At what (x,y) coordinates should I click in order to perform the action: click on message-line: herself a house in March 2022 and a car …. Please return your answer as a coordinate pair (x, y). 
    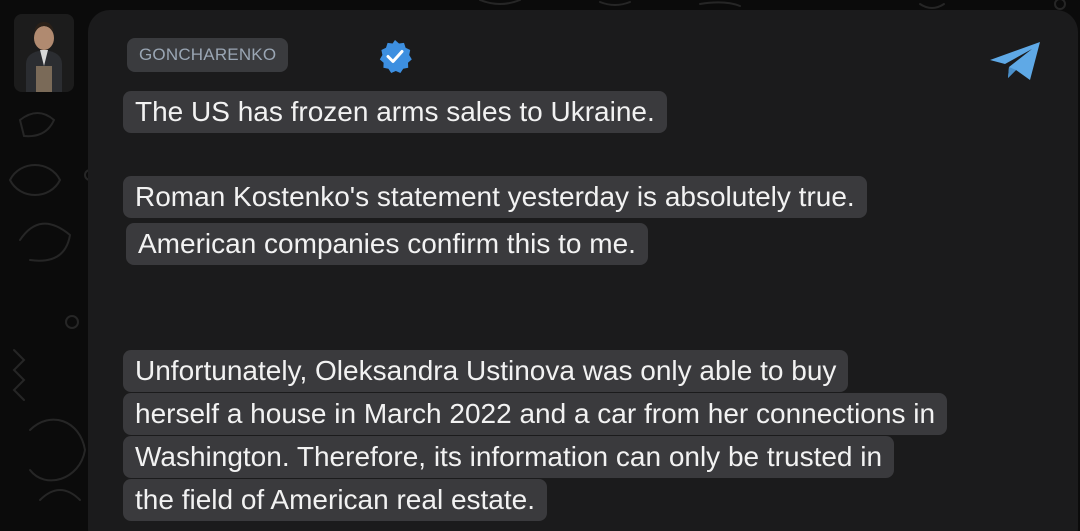
    Looking at the image, I should click on (535, 414).